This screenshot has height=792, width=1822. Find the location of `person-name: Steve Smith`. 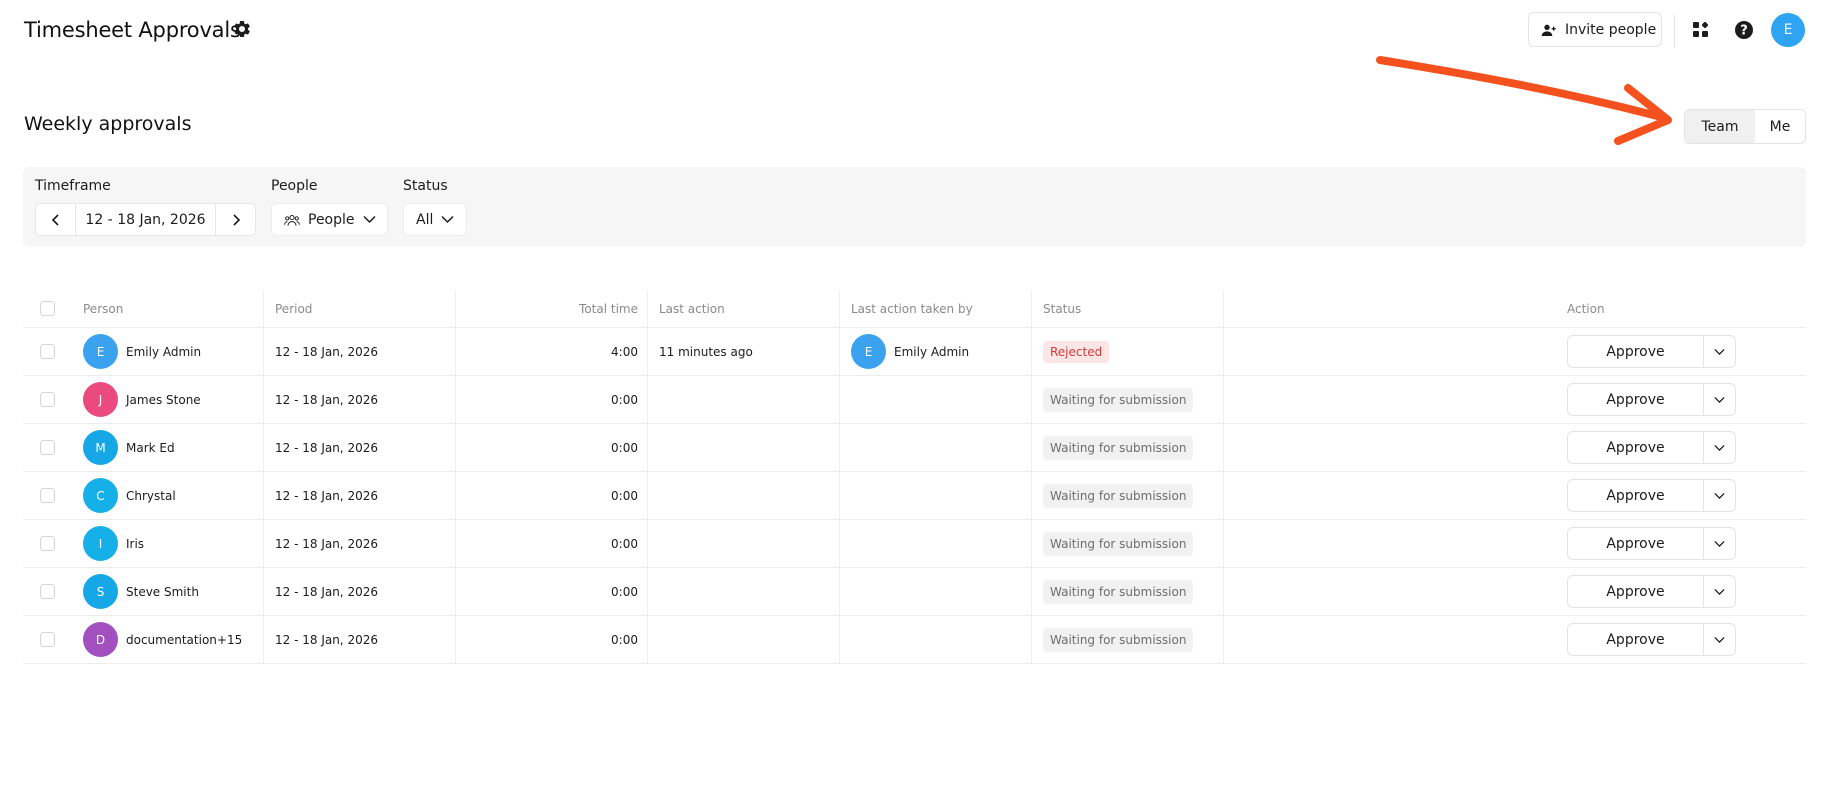

person-name: Steve Smith is located at coordinates (162, 592).